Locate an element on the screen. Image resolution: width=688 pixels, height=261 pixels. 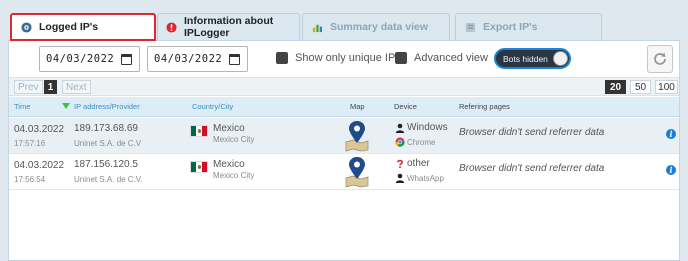
bots-hidden-toggle: Bots hidden is located at coordinates (532, 58).